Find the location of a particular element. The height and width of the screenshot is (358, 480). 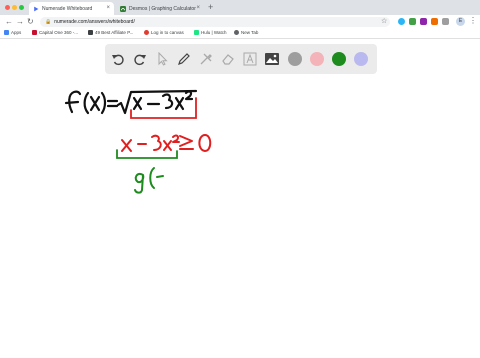

handwritten-g-of is located at coordinates (149, 180).